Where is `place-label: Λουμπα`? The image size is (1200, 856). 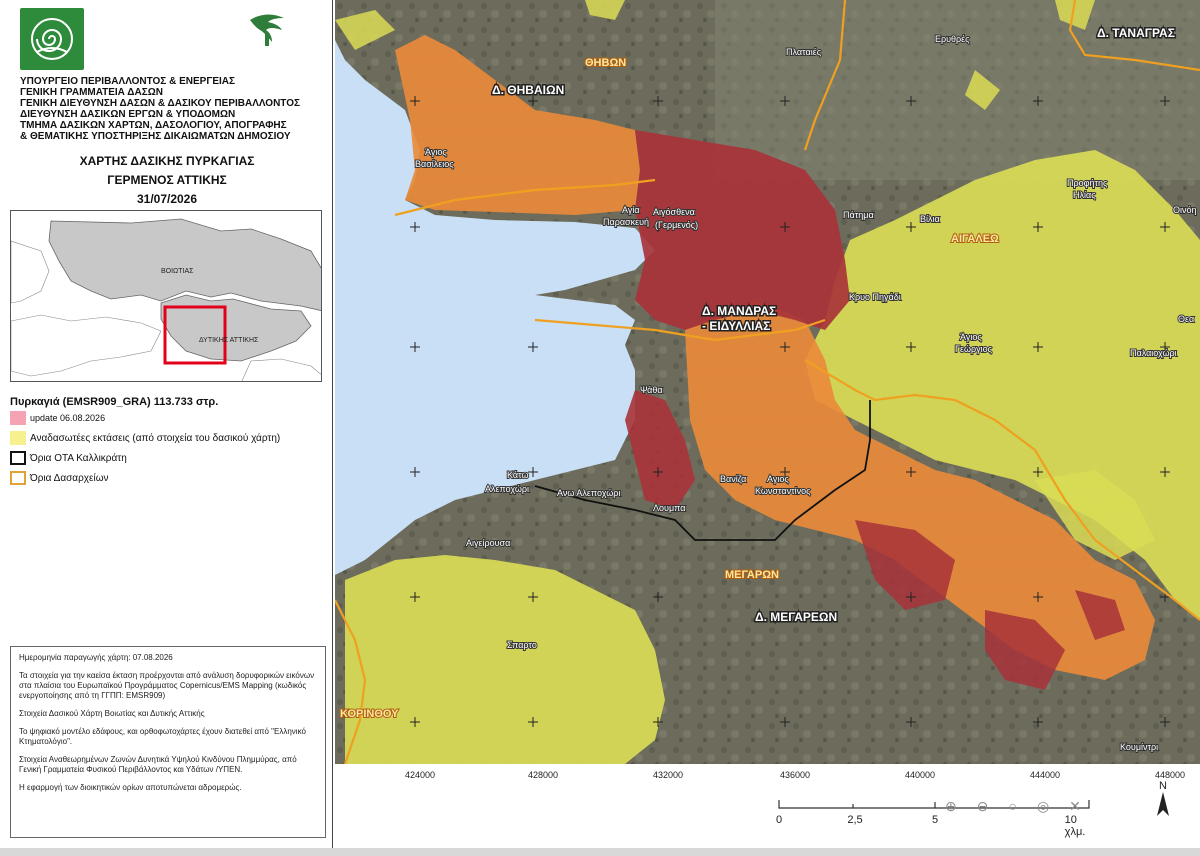
place-label: Λουμπα is located at coordinates (669, 508).